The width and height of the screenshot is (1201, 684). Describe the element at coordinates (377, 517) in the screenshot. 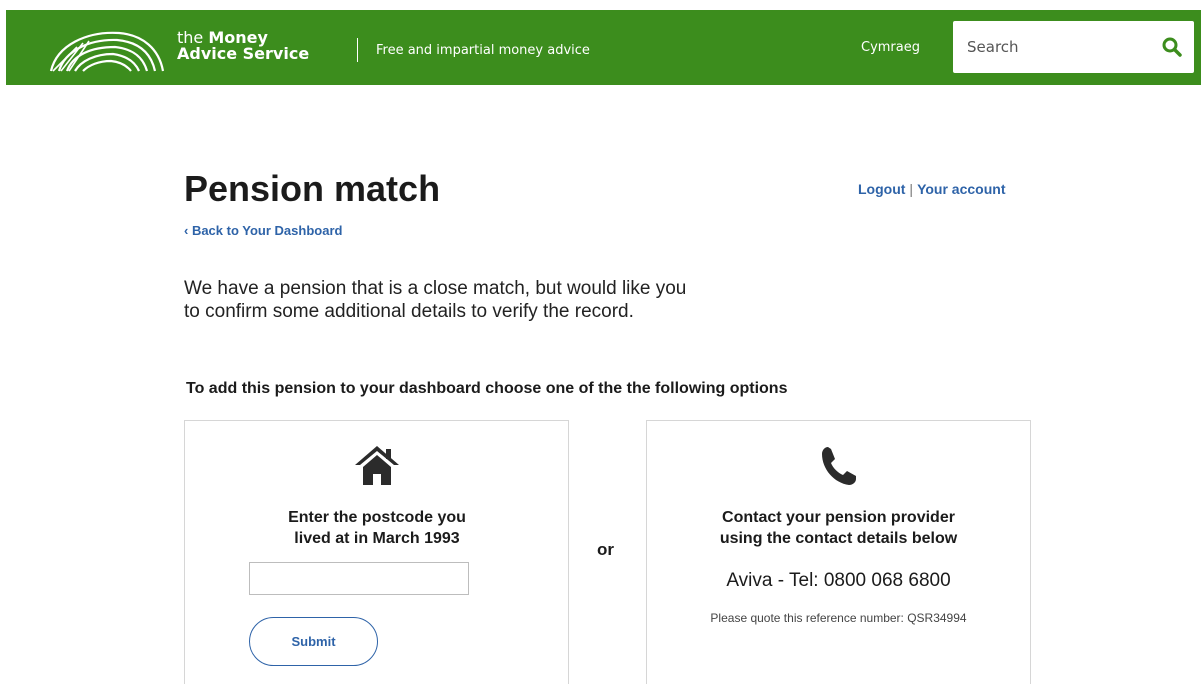

I see `postcode-heading-line-1: Enter the postcode you` at that location.